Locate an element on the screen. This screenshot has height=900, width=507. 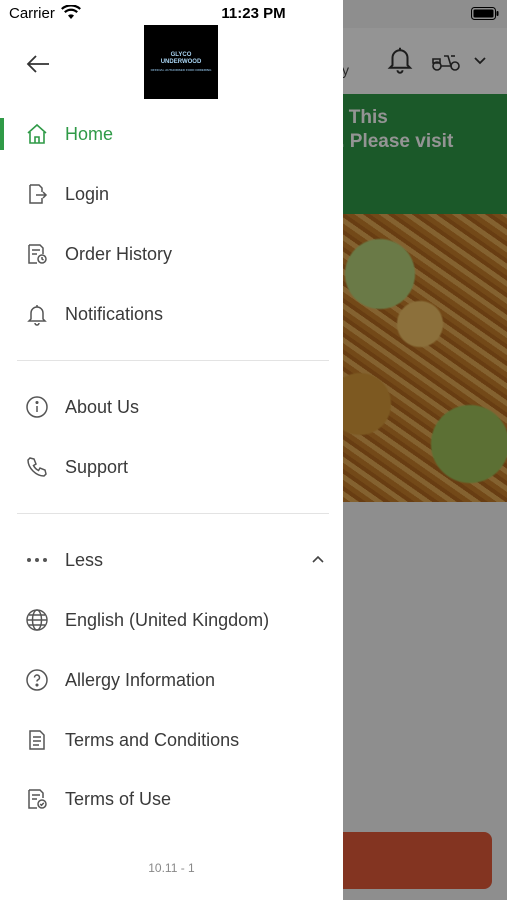
menu-item-language: English (United Kingdom) is located at coordinates (171, 620).